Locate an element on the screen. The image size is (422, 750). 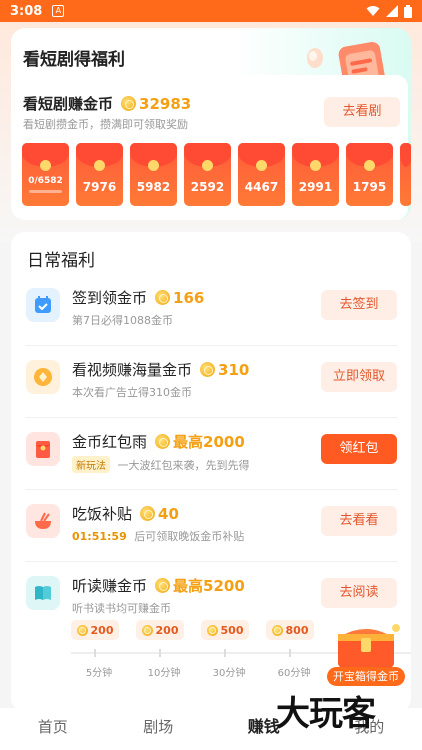
task-reward: 40 is located at coordinates (168, 513).